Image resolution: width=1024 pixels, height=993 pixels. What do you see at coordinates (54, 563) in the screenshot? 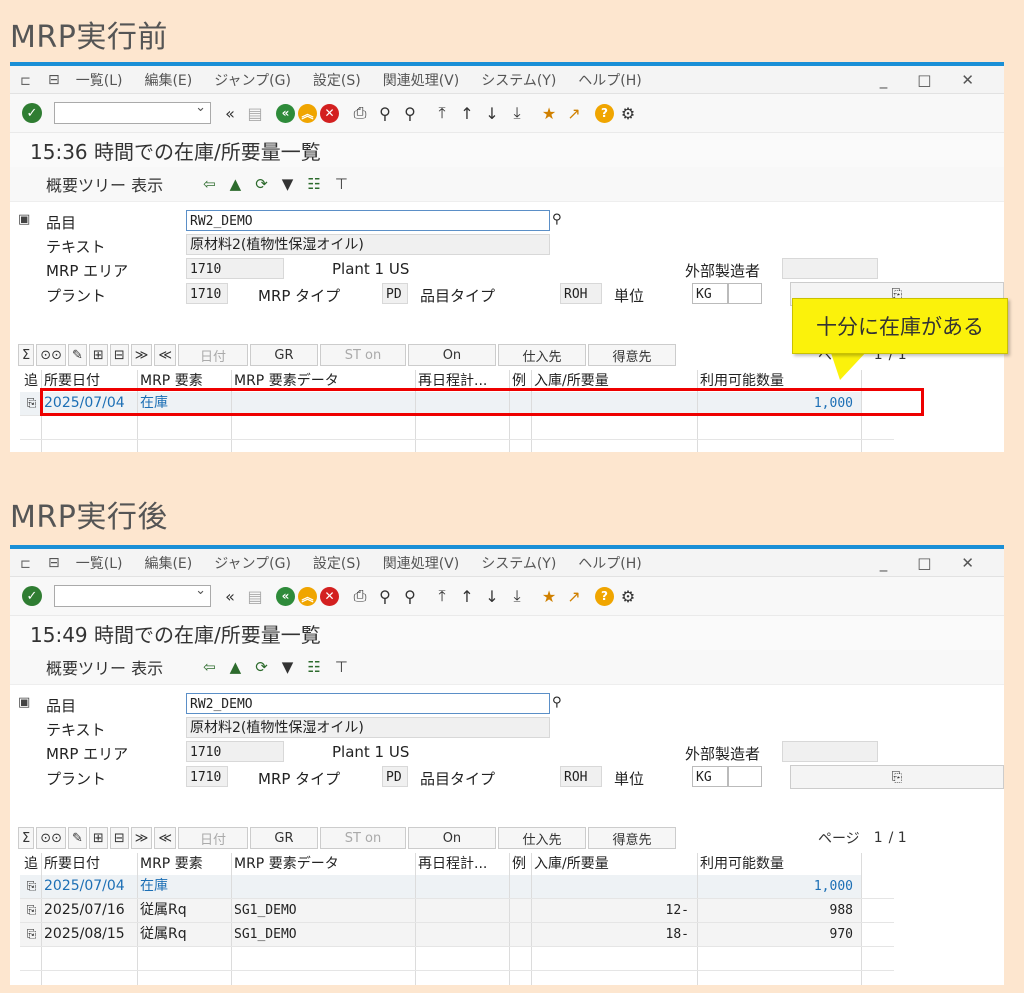
I see `system-menu-icon: ⊟` at bounding box center [54, 563].